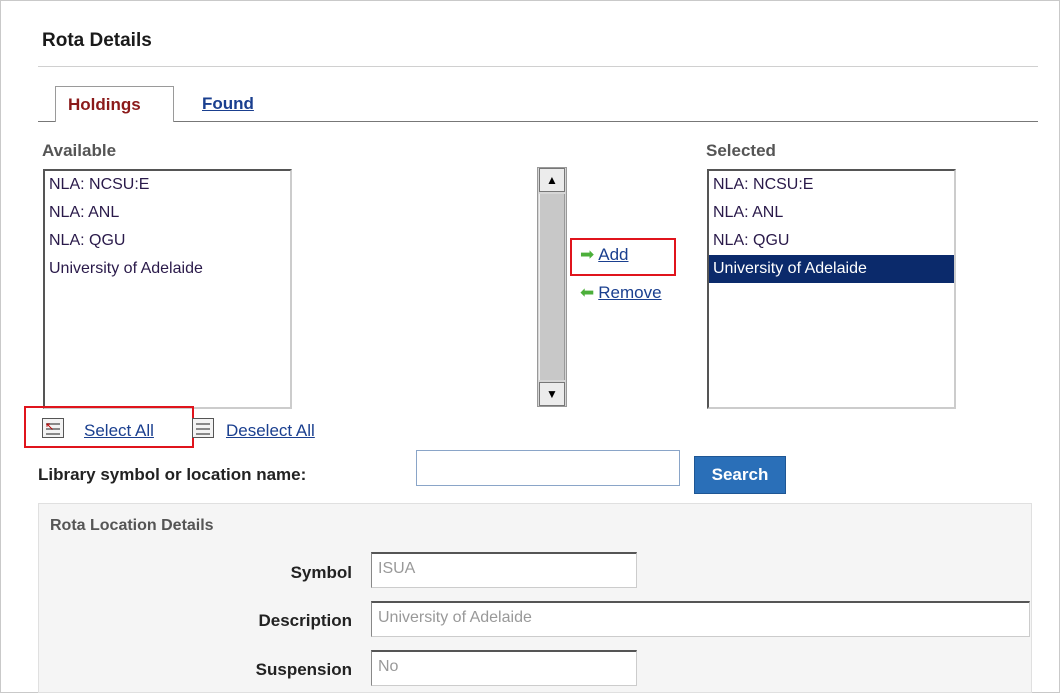 This screenshot has height=693, width=1060. What do you see at coordinates (587, 292) in the screenshot?
I see `arrow-left-icon: ⬅` at bounding box center [587, 292].